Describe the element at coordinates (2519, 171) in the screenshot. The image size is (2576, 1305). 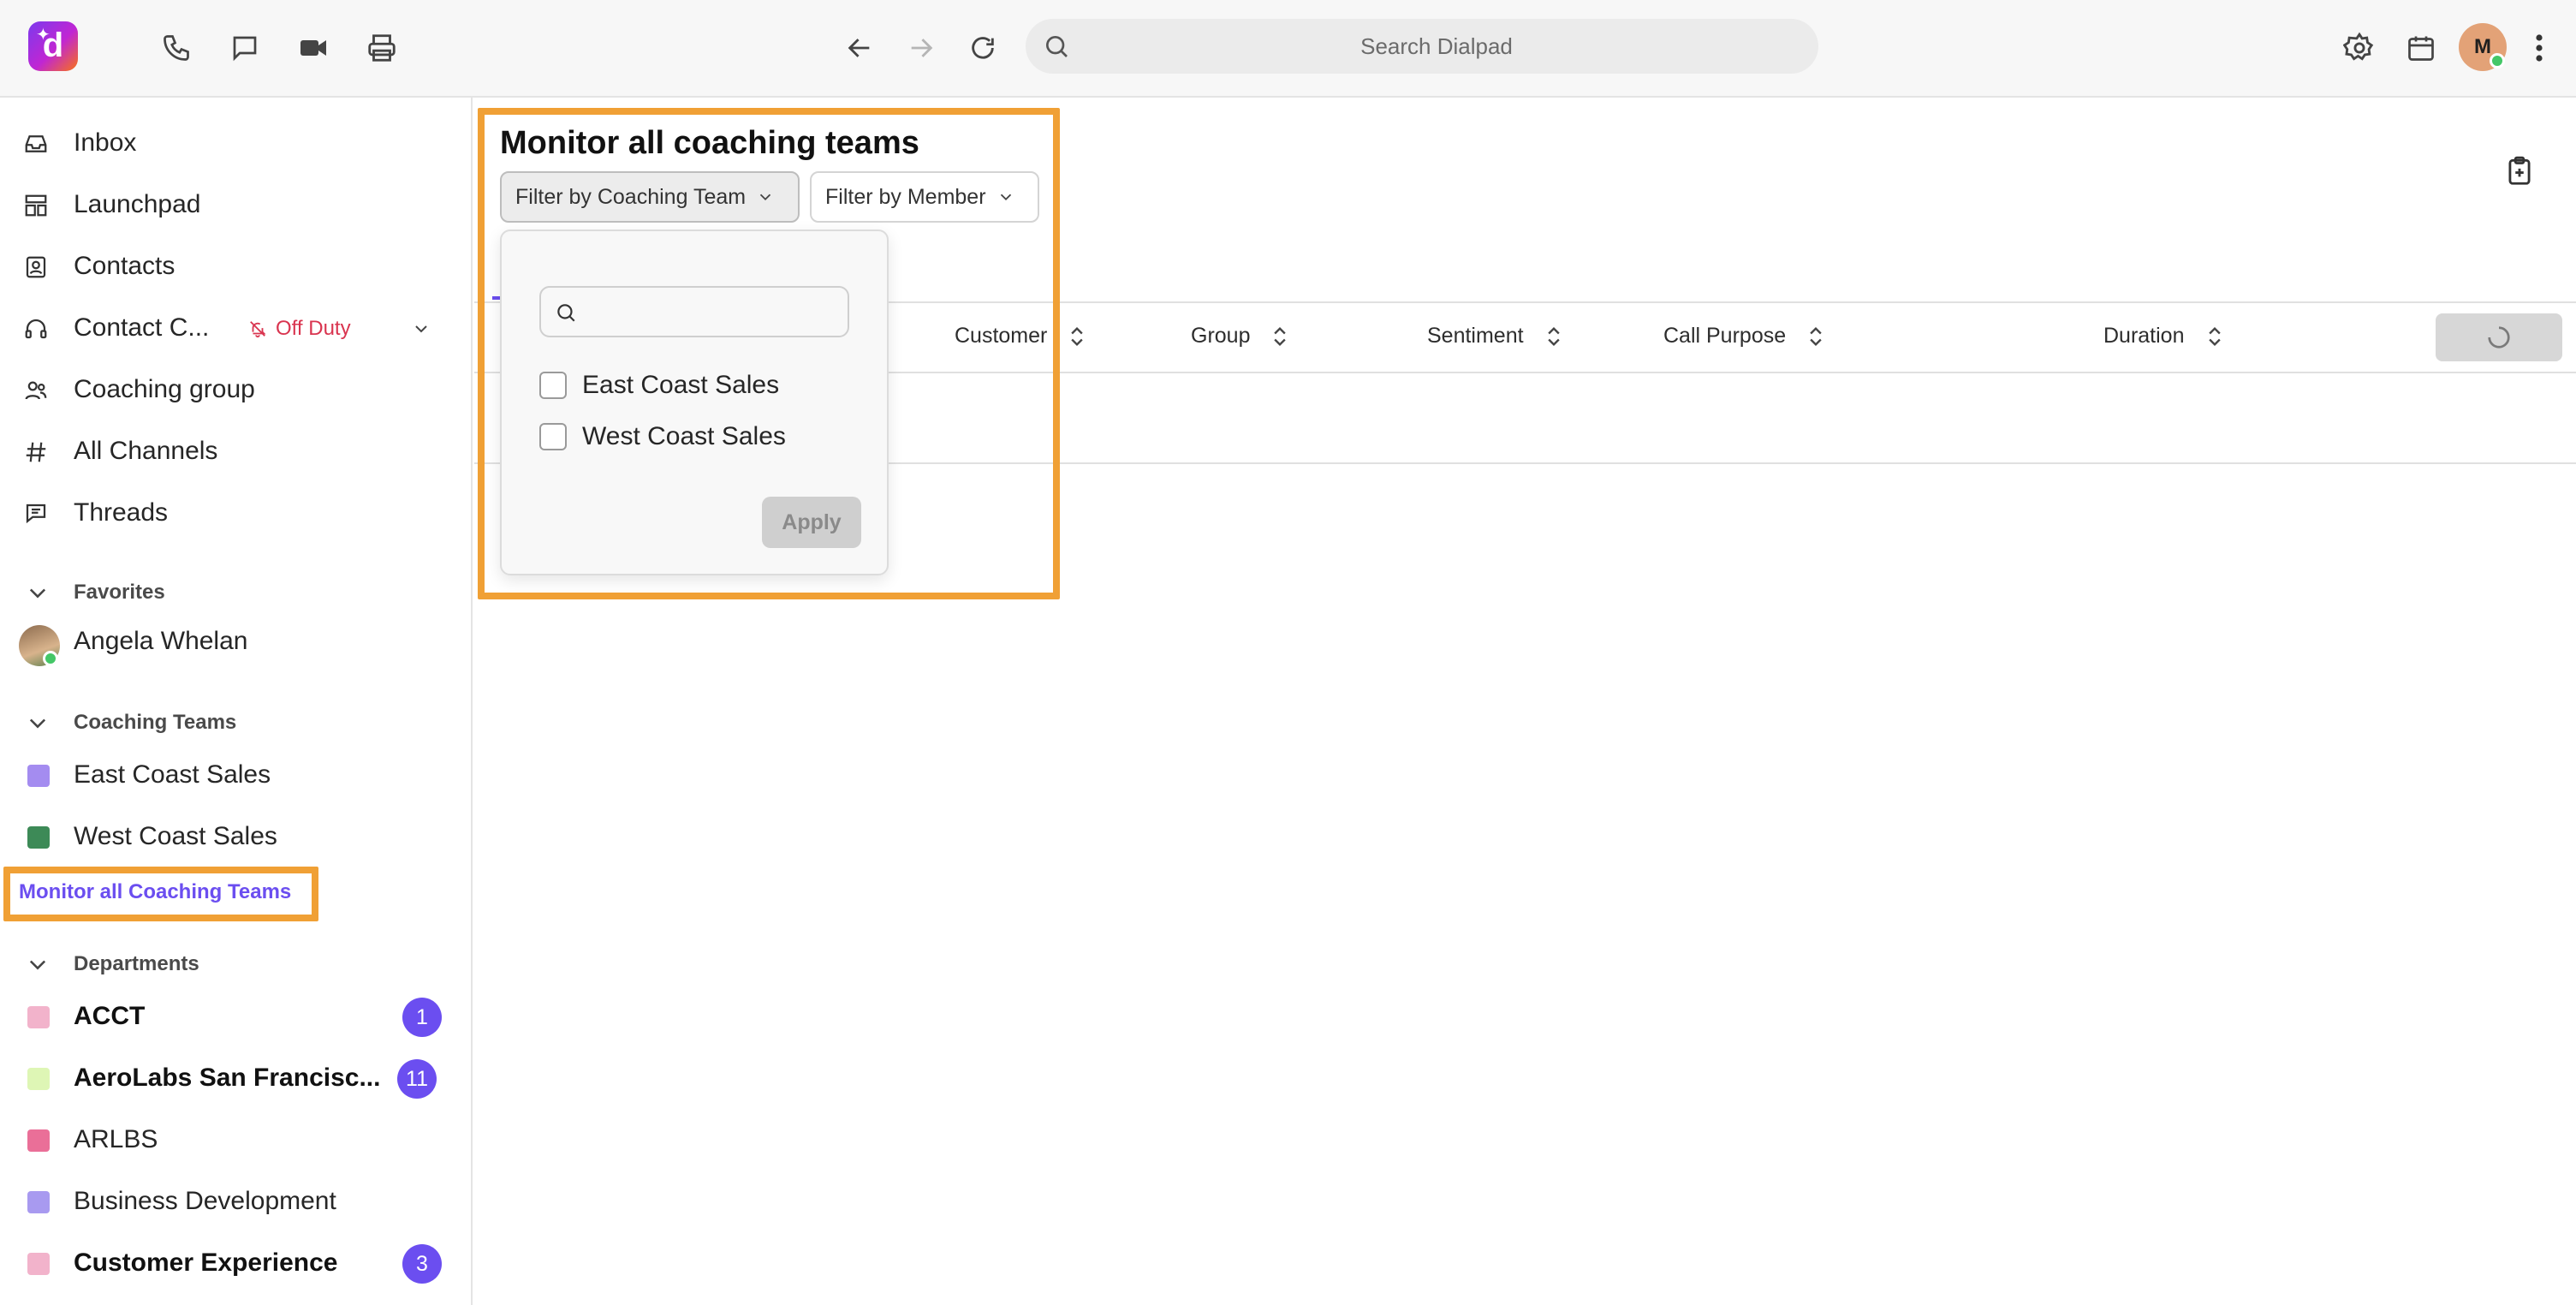
I see `clipboard-add-icon` at that location.